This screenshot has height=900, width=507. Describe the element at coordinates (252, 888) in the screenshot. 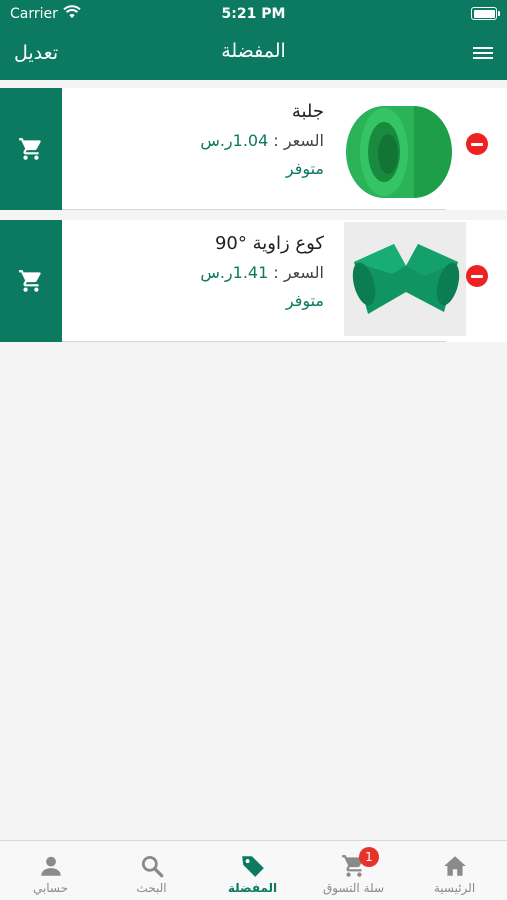

I see `tab-label: المفضلة` at that location.